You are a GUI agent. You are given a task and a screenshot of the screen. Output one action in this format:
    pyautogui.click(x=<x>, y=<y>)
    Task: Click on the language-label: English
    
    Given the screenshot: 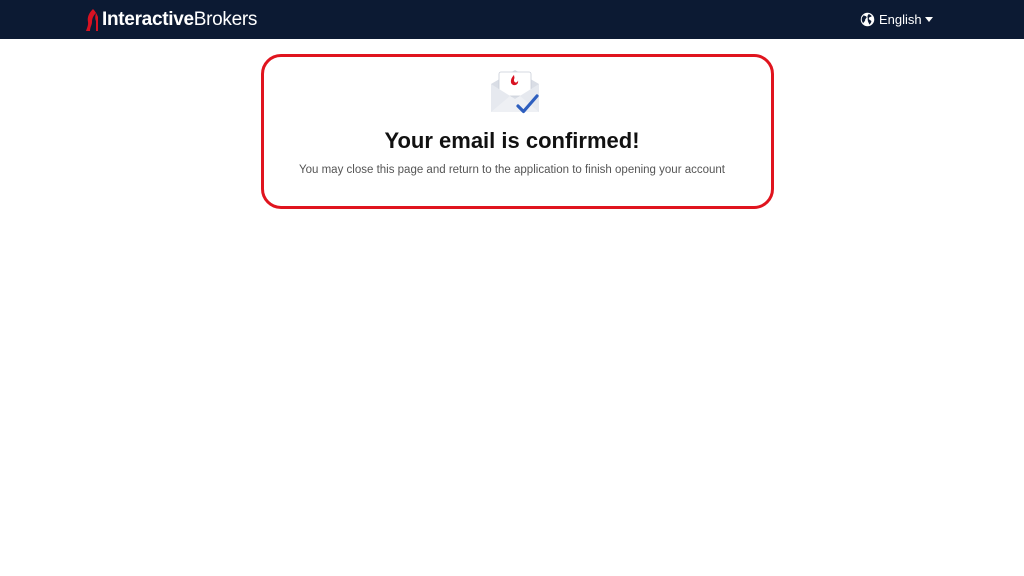 What is the action you would take?
    pyautogui.click(x=900, y=19)
    